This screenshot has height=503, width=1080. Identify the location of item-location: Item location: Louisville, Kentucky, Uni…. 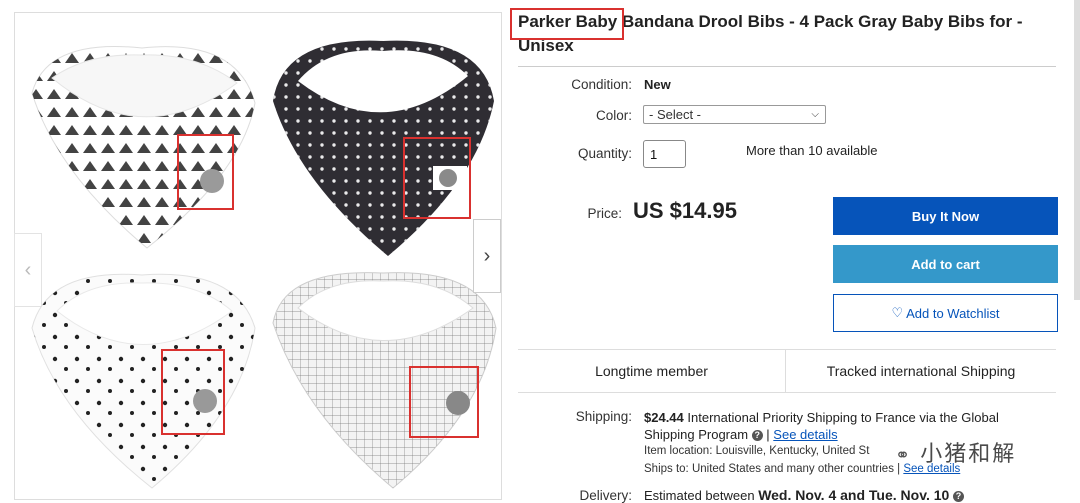
(757, 451).